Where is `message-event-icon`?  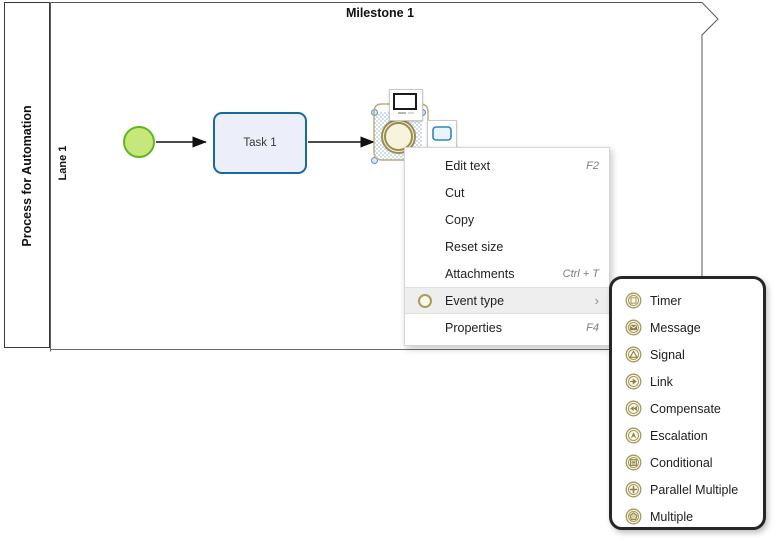 message-event-icon is located at coordinates (633, 327).